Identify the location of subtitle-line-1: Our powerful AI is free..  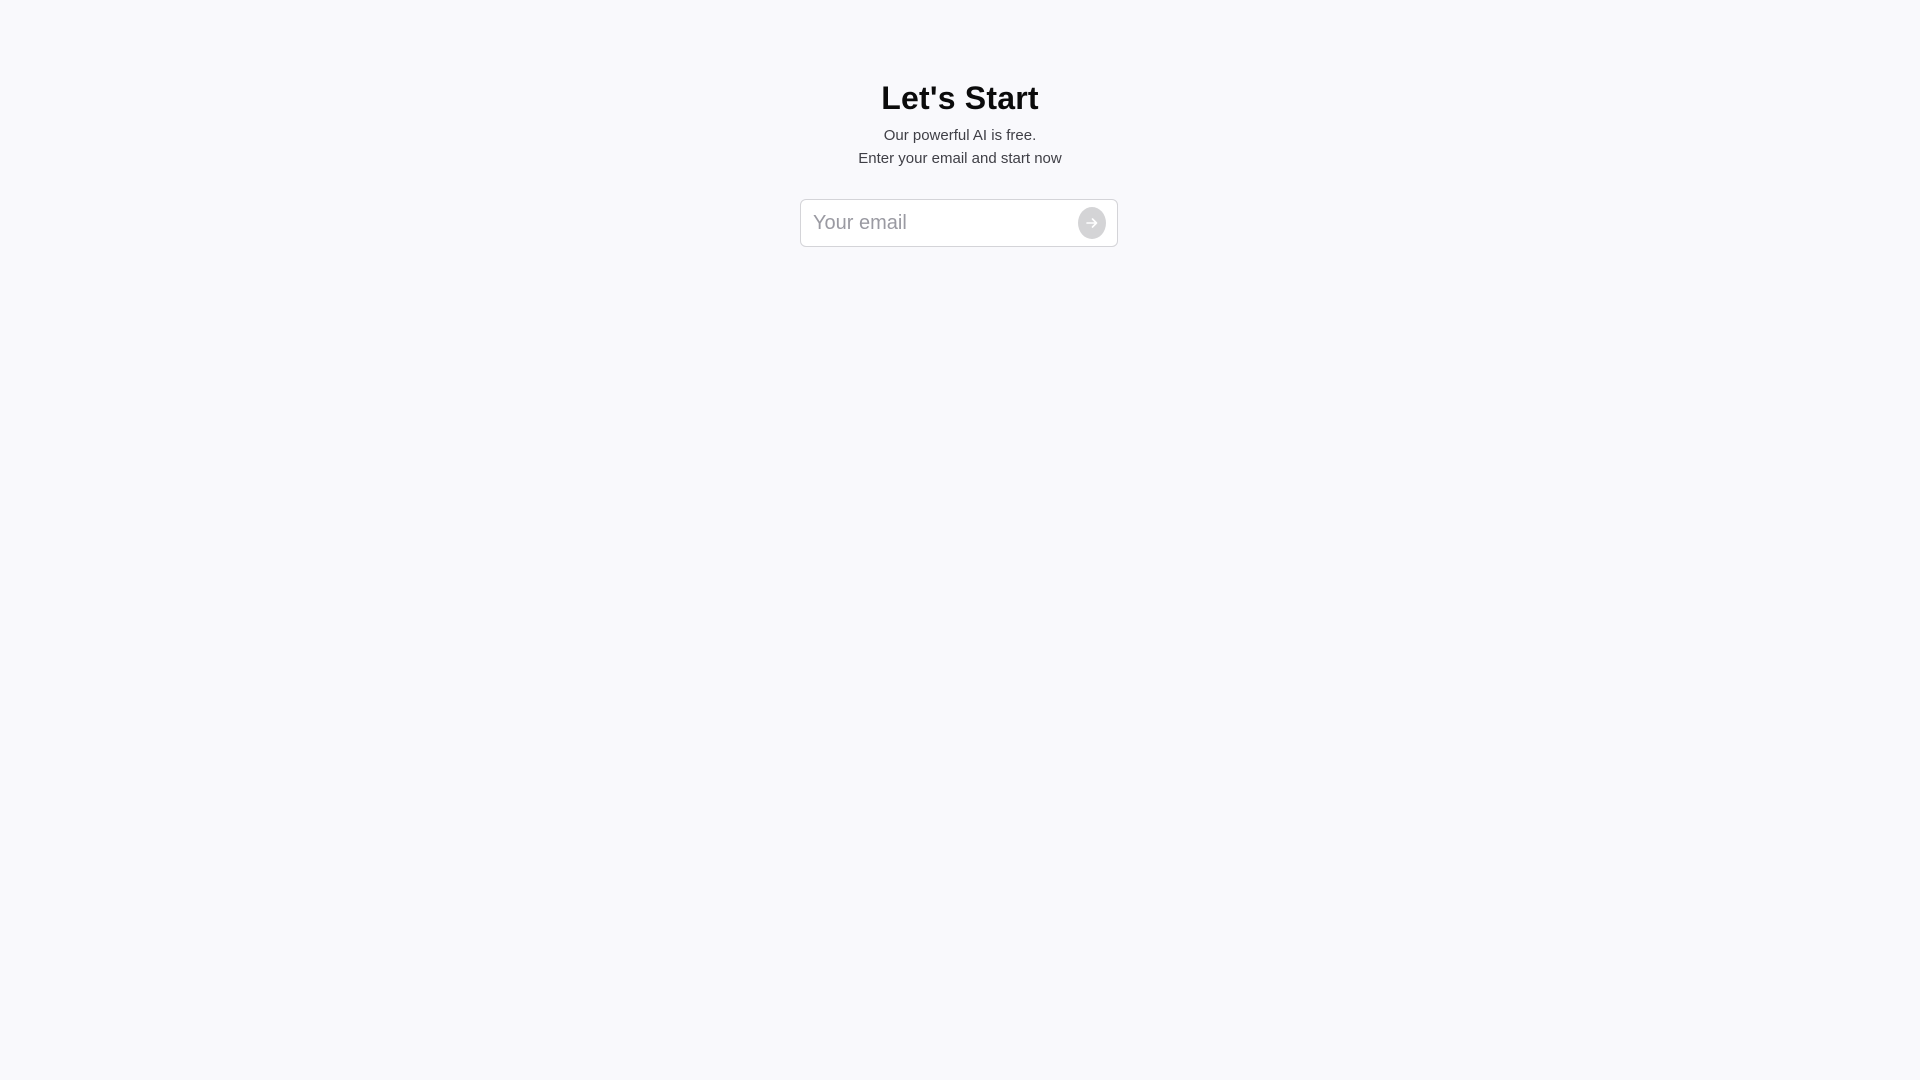
(960, 135).